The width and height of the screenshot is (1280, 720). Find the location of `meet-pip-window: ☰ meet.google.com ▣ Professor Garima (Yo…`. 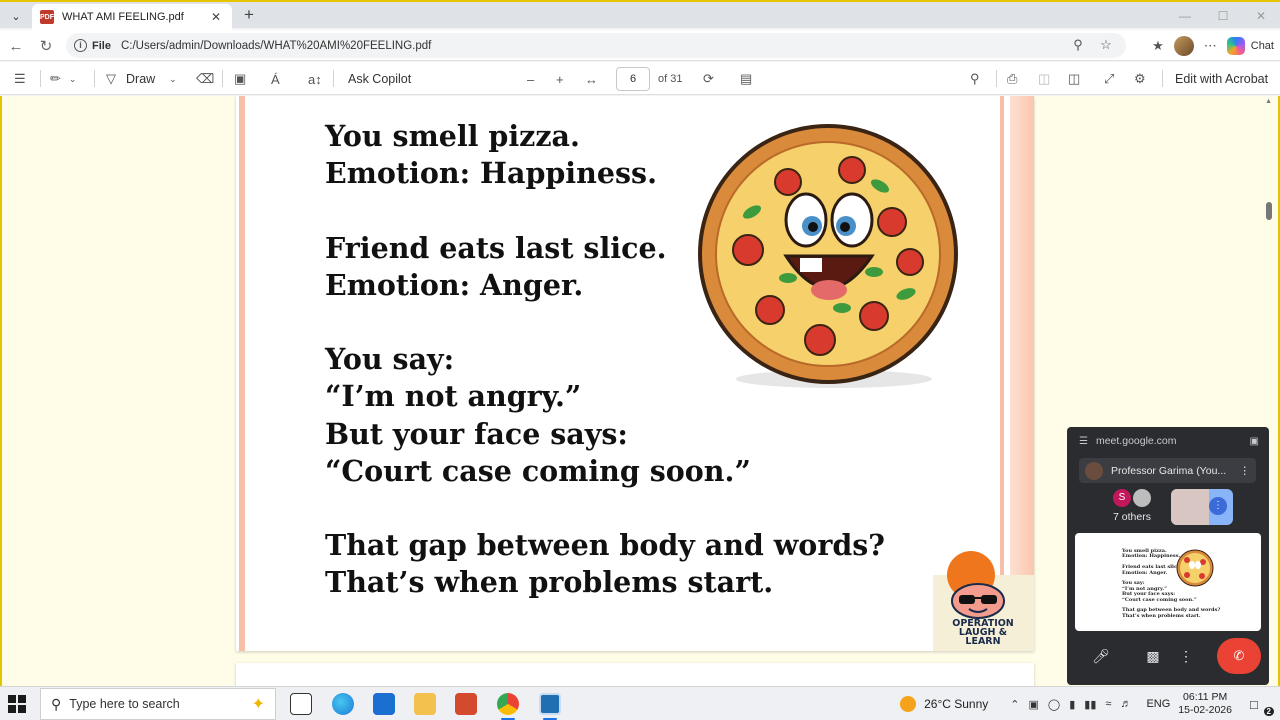

meet-pip-window: ☰ meet.google.com ▣ Professor Garima (Yo… is located at coordinates (1168, 556).